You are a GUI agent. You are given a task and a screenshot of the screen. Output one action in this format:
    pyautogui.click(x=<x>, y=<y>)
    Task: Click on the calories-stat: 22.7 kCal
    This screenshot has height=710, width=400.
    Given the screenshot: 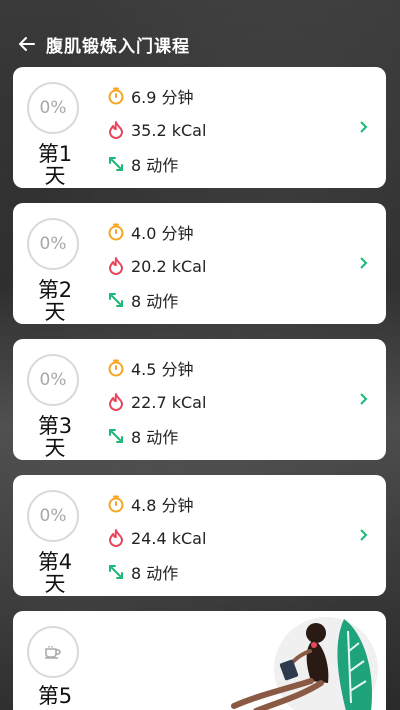 What is the action you would take?
    pyautogui.click(x=155, y=402)
    